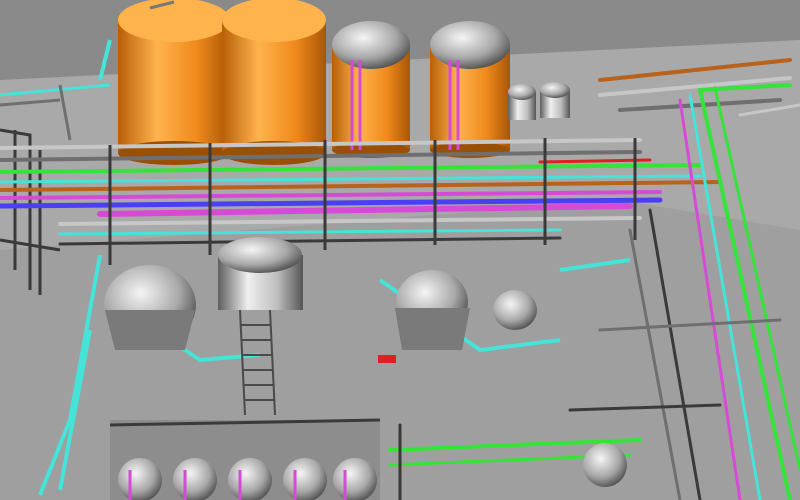  I want to click on vessel-small, so click(515, 310).